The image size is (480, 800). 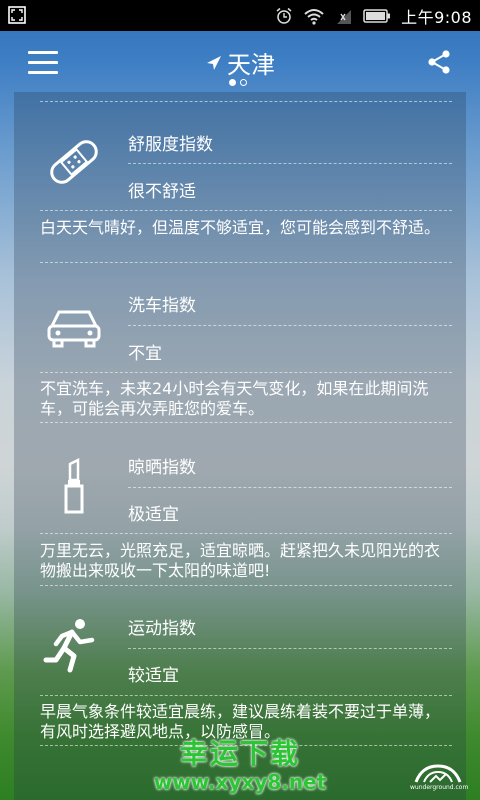 What do you see at coordinates (153, 515) in the screenshot?
I see `index-level: 极适宜` at bounding box center [153, 515].